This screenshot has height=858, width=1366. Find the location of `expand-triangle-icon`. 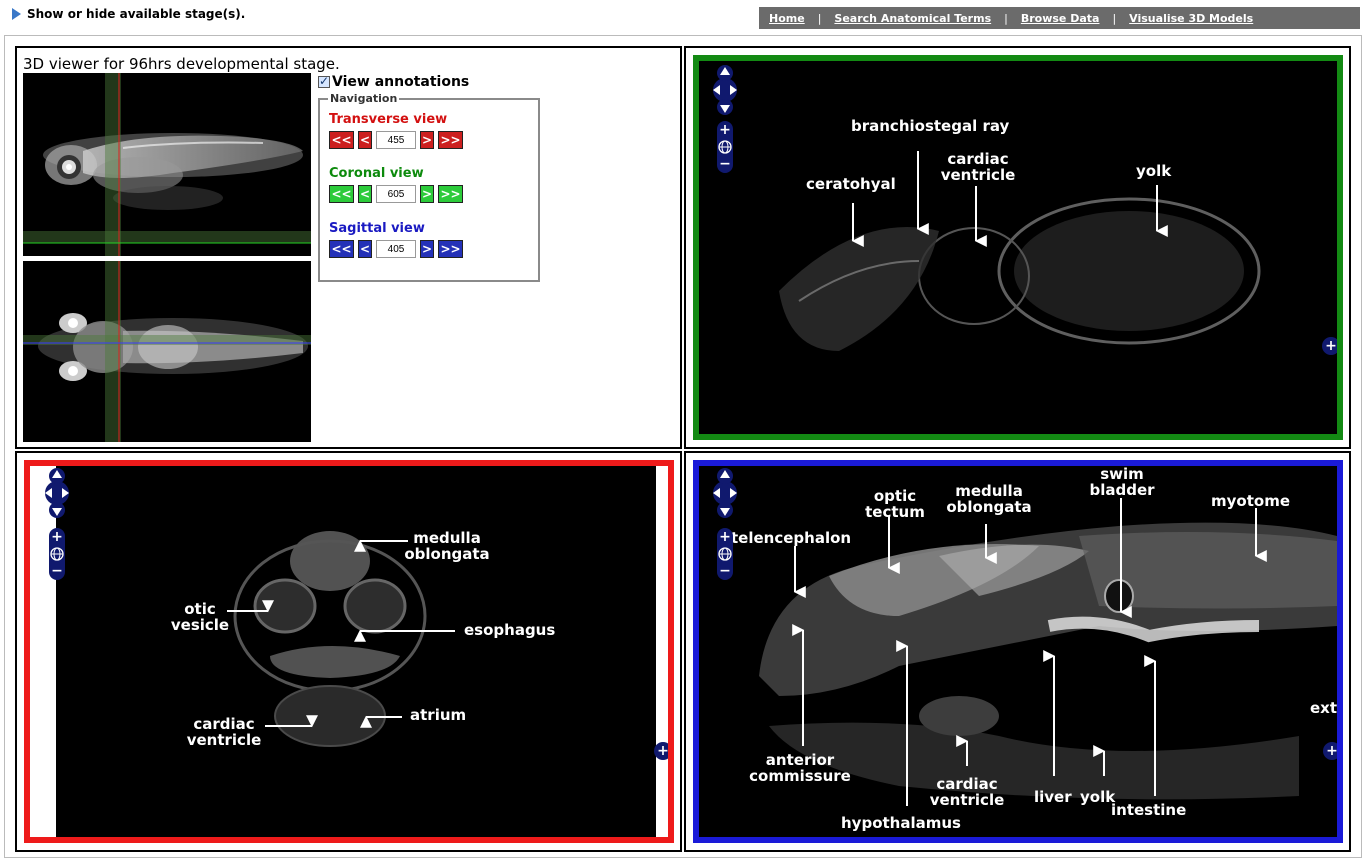

expand-triangle-icon is located at coordinates (16, 14).